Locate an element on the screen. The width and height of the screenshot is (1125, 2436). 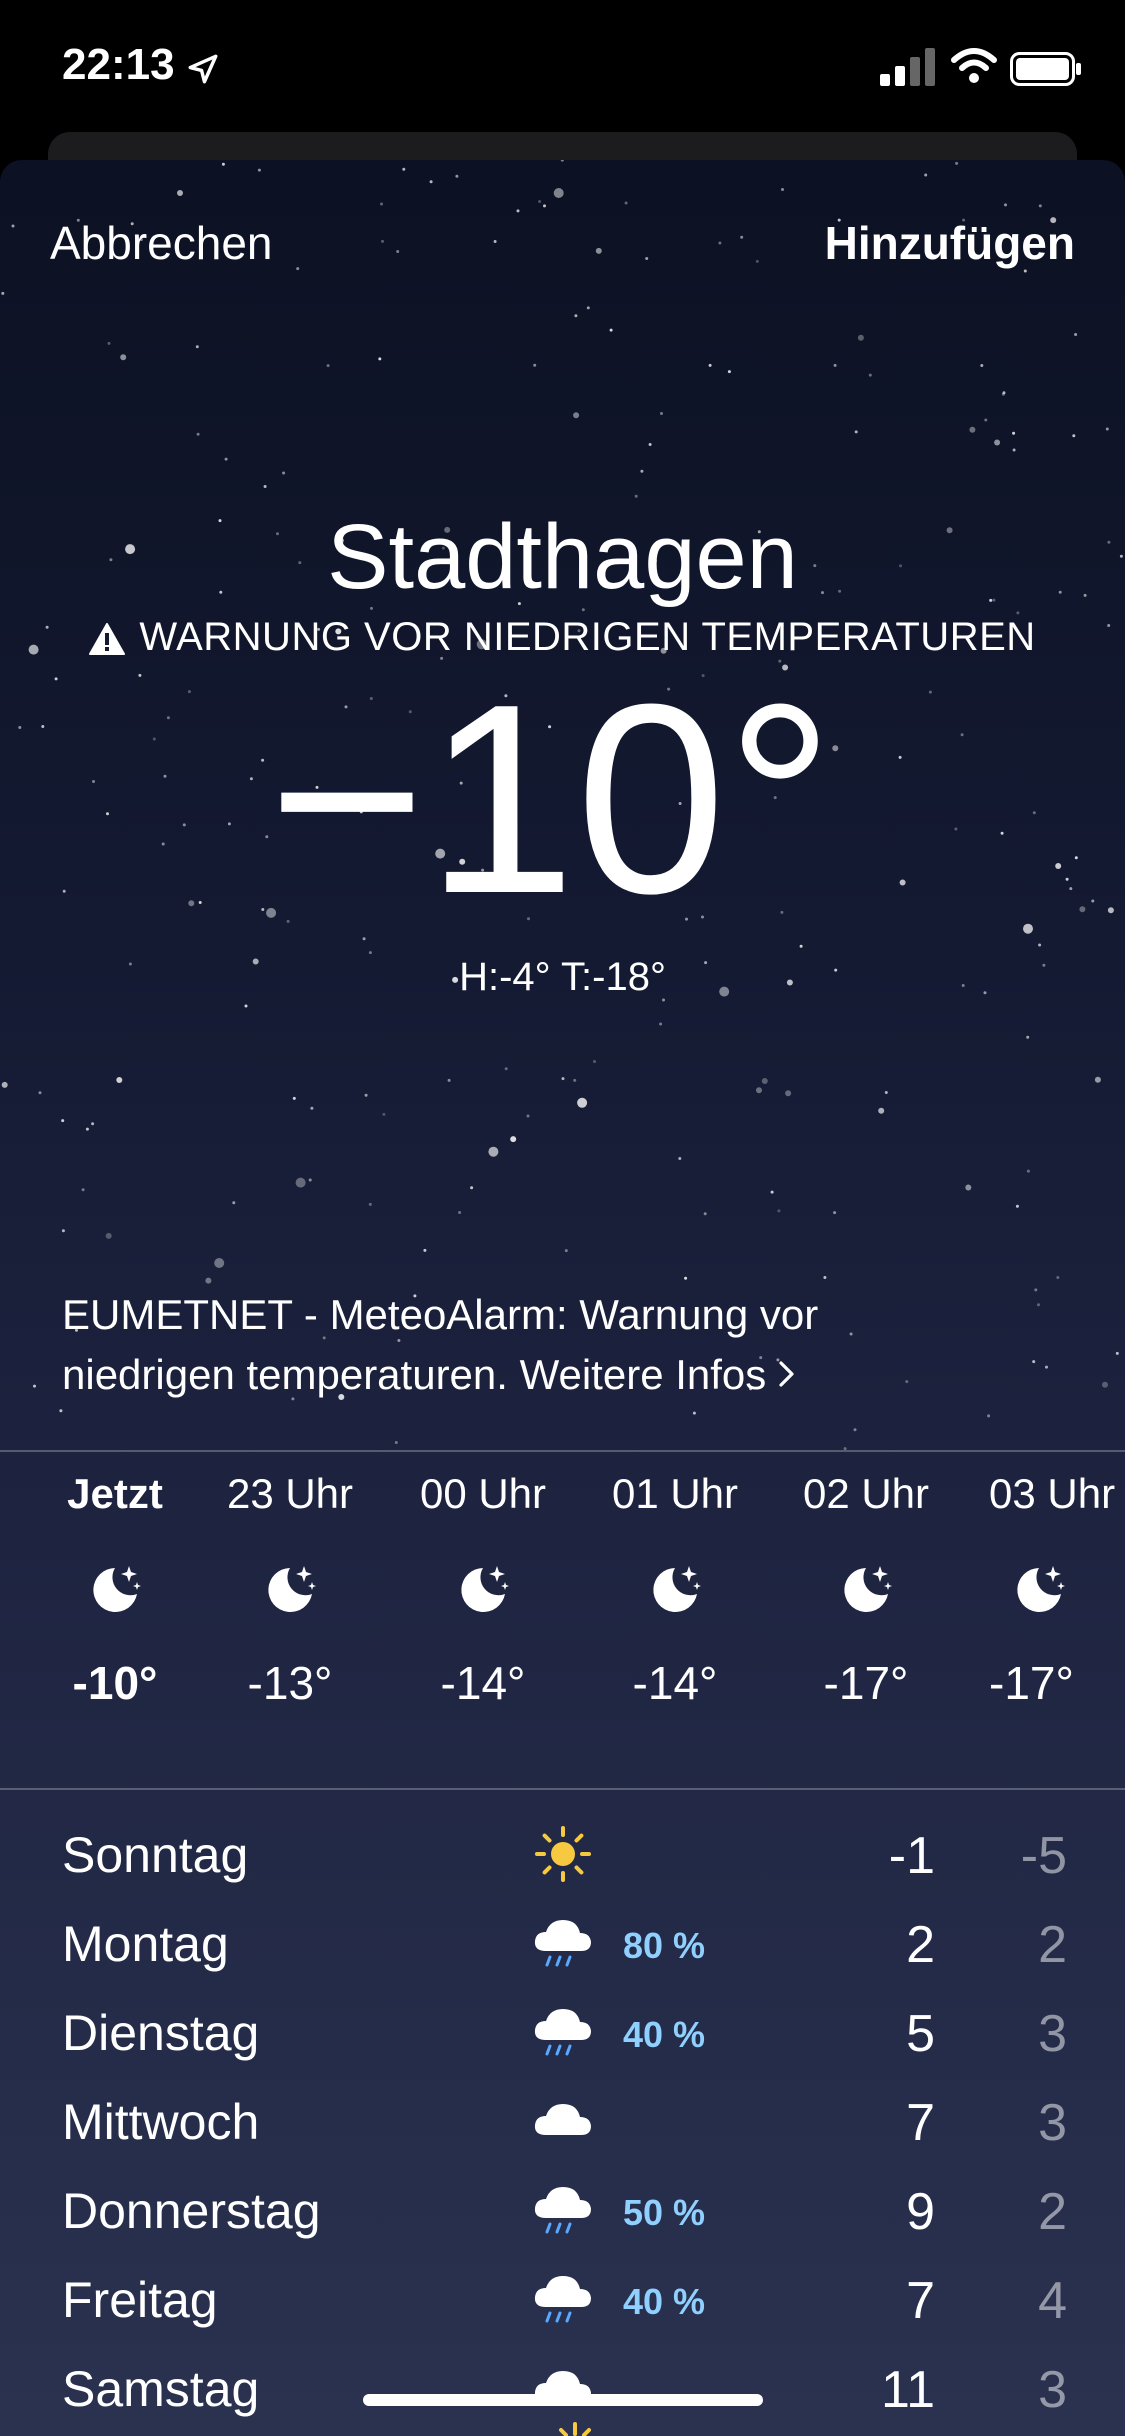
low-temp: 2 is located at coordinates (1052, 2212).